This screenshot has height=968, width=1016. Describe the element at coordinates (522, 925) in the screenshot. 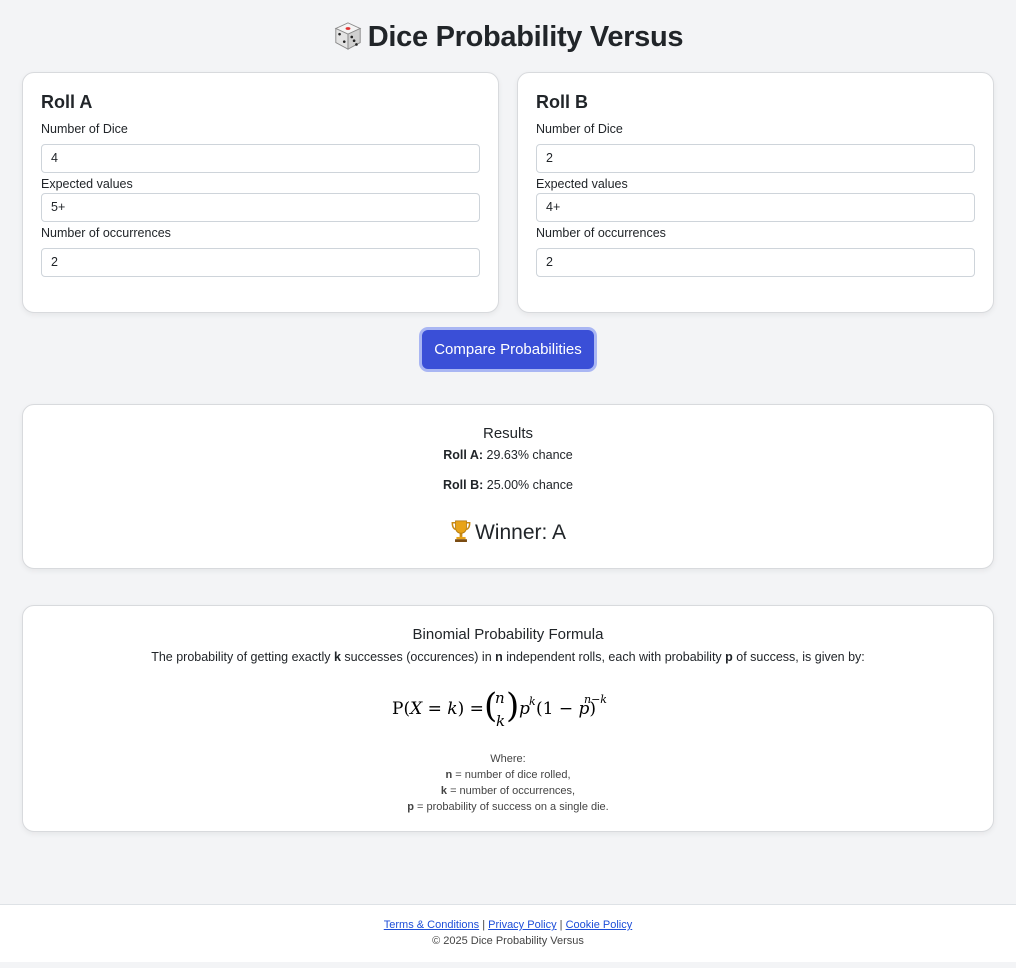

I see `privacy-link: Privacy Policy` at that location.